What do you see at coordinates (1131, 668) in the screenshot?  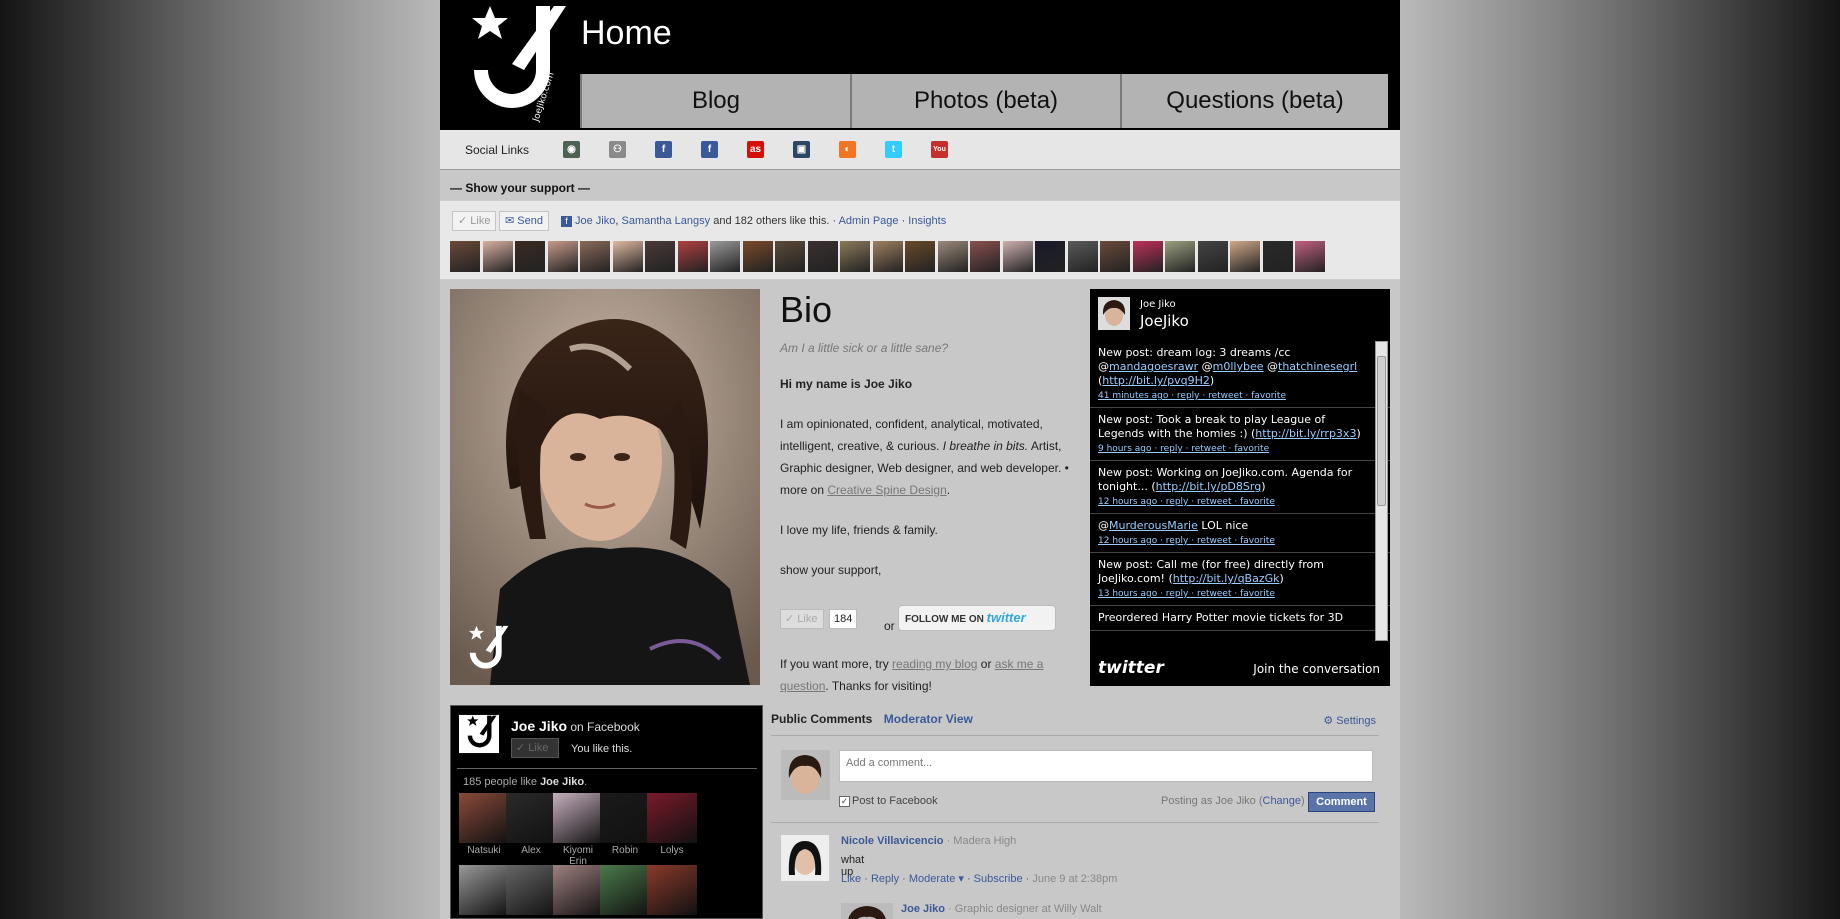 I see `twitter-logo: twitter` at bounding box center [1131, 668].